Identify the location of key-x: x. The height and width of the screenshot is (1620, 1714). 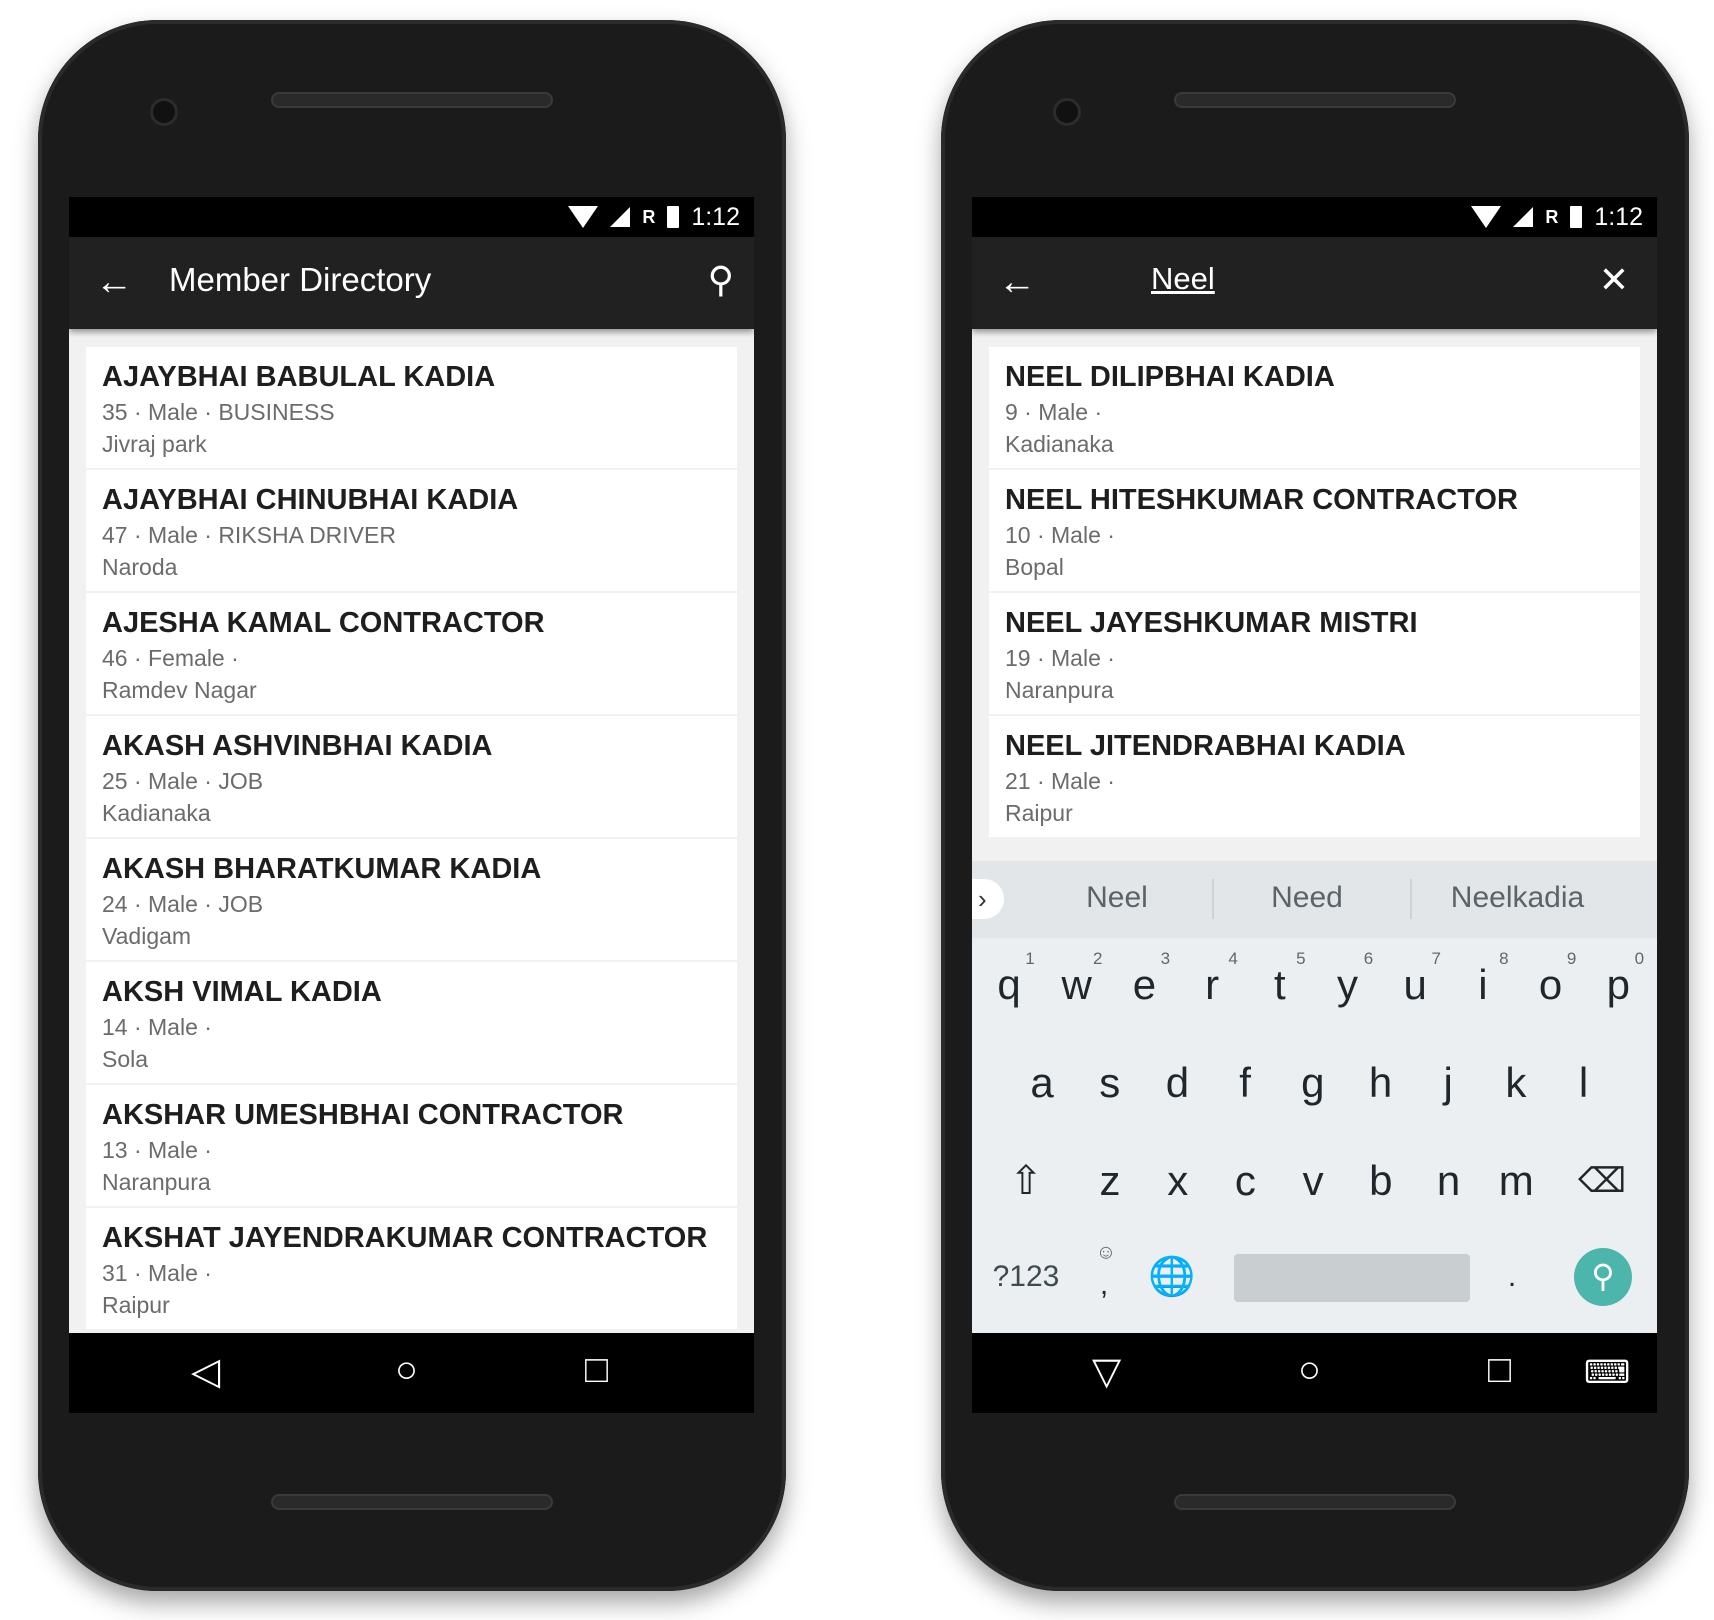
(1178, 1181).